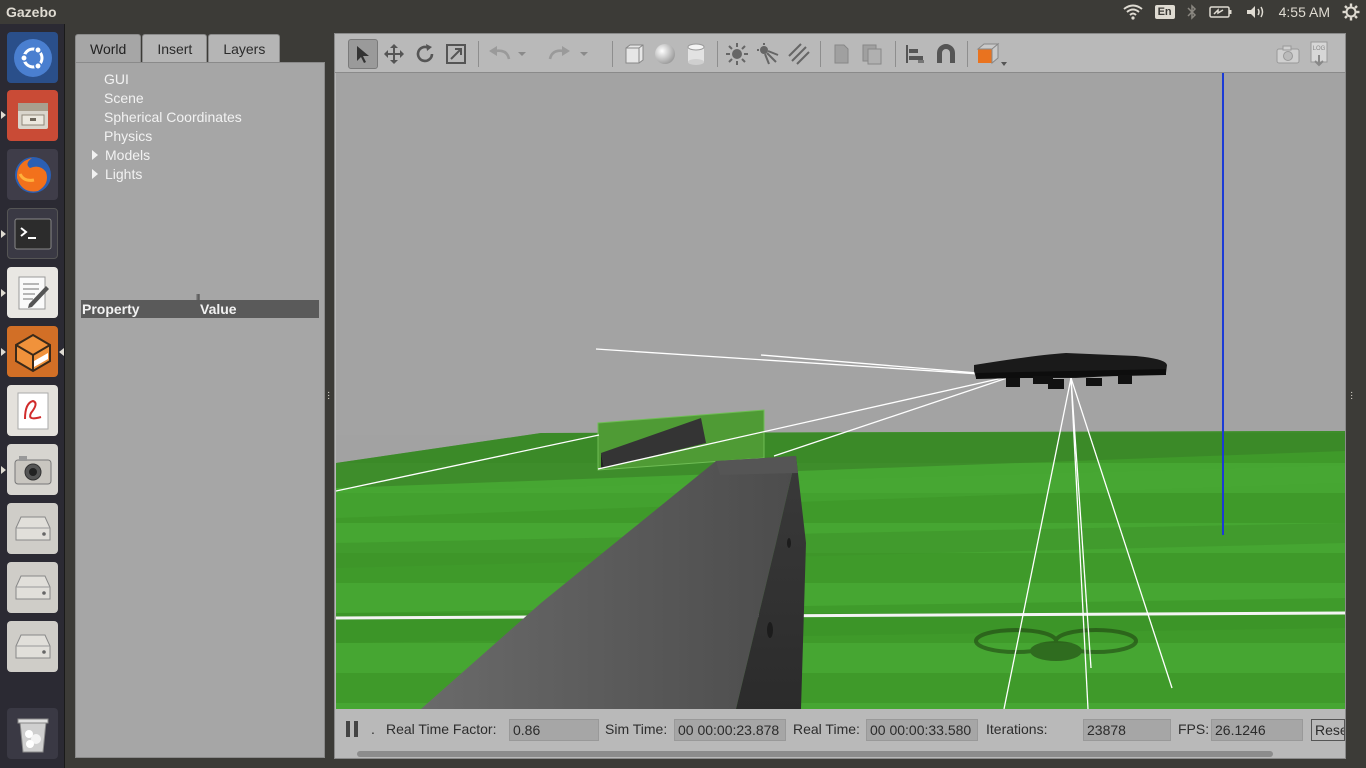 This screenshot has width=1366, height=768. What do you see at coordinates (456, 54) in the screenshot?
I see `scale-icon` at bounding box center [456, 54].